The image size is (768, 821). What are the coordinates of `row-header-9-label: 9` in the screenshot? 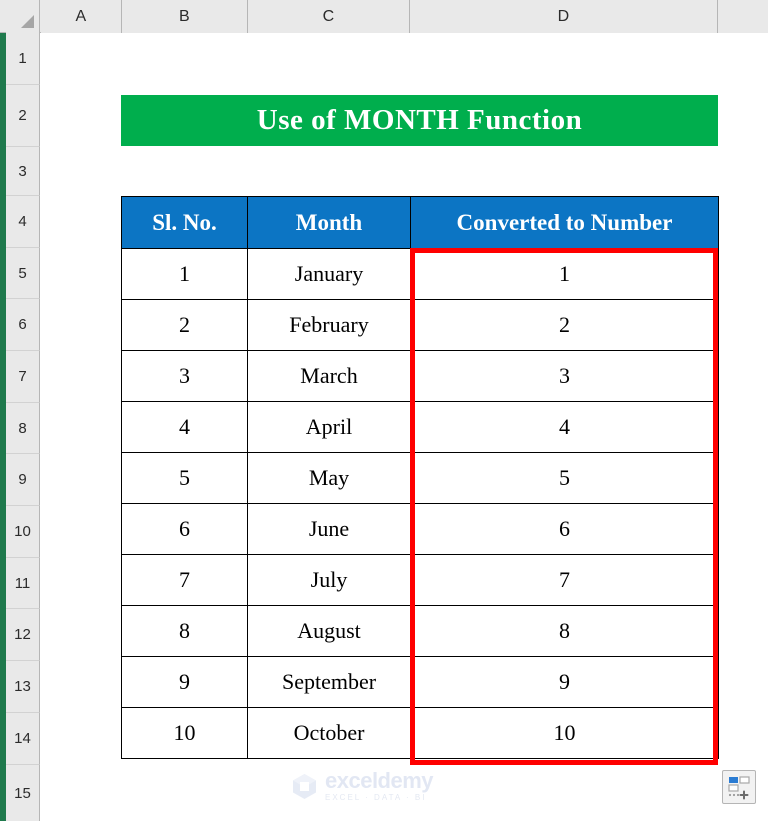 It's located at (22, 479).